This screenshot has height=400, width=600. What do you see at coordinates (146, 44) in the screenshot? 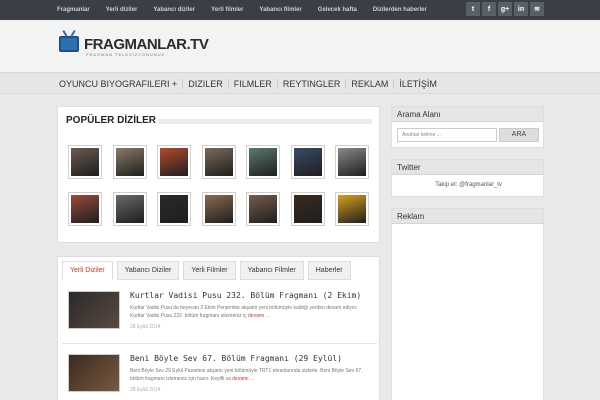
I see `site-logo: FRAGMANLAR.TV` at bounding box center [146, 44].